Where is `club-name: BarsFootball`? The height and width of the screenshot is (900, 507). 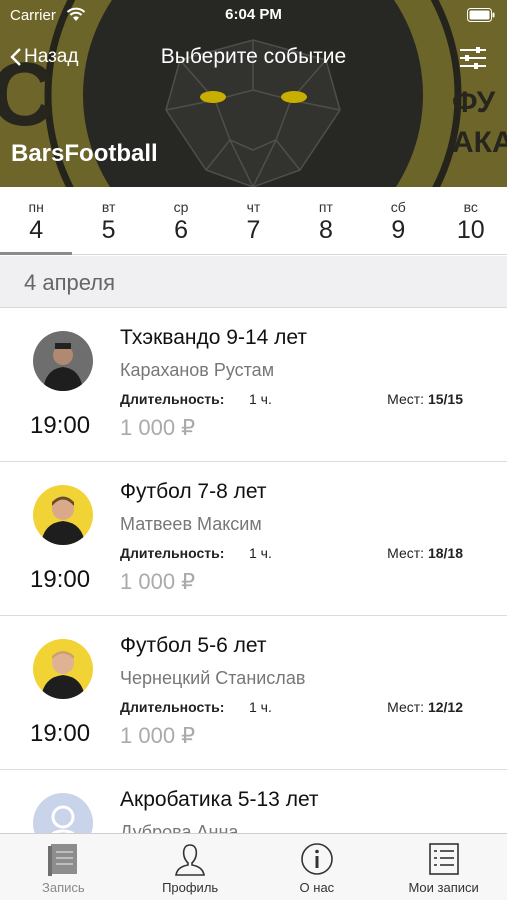
club-name: BarsFootball is located at coordinates (84, 153).